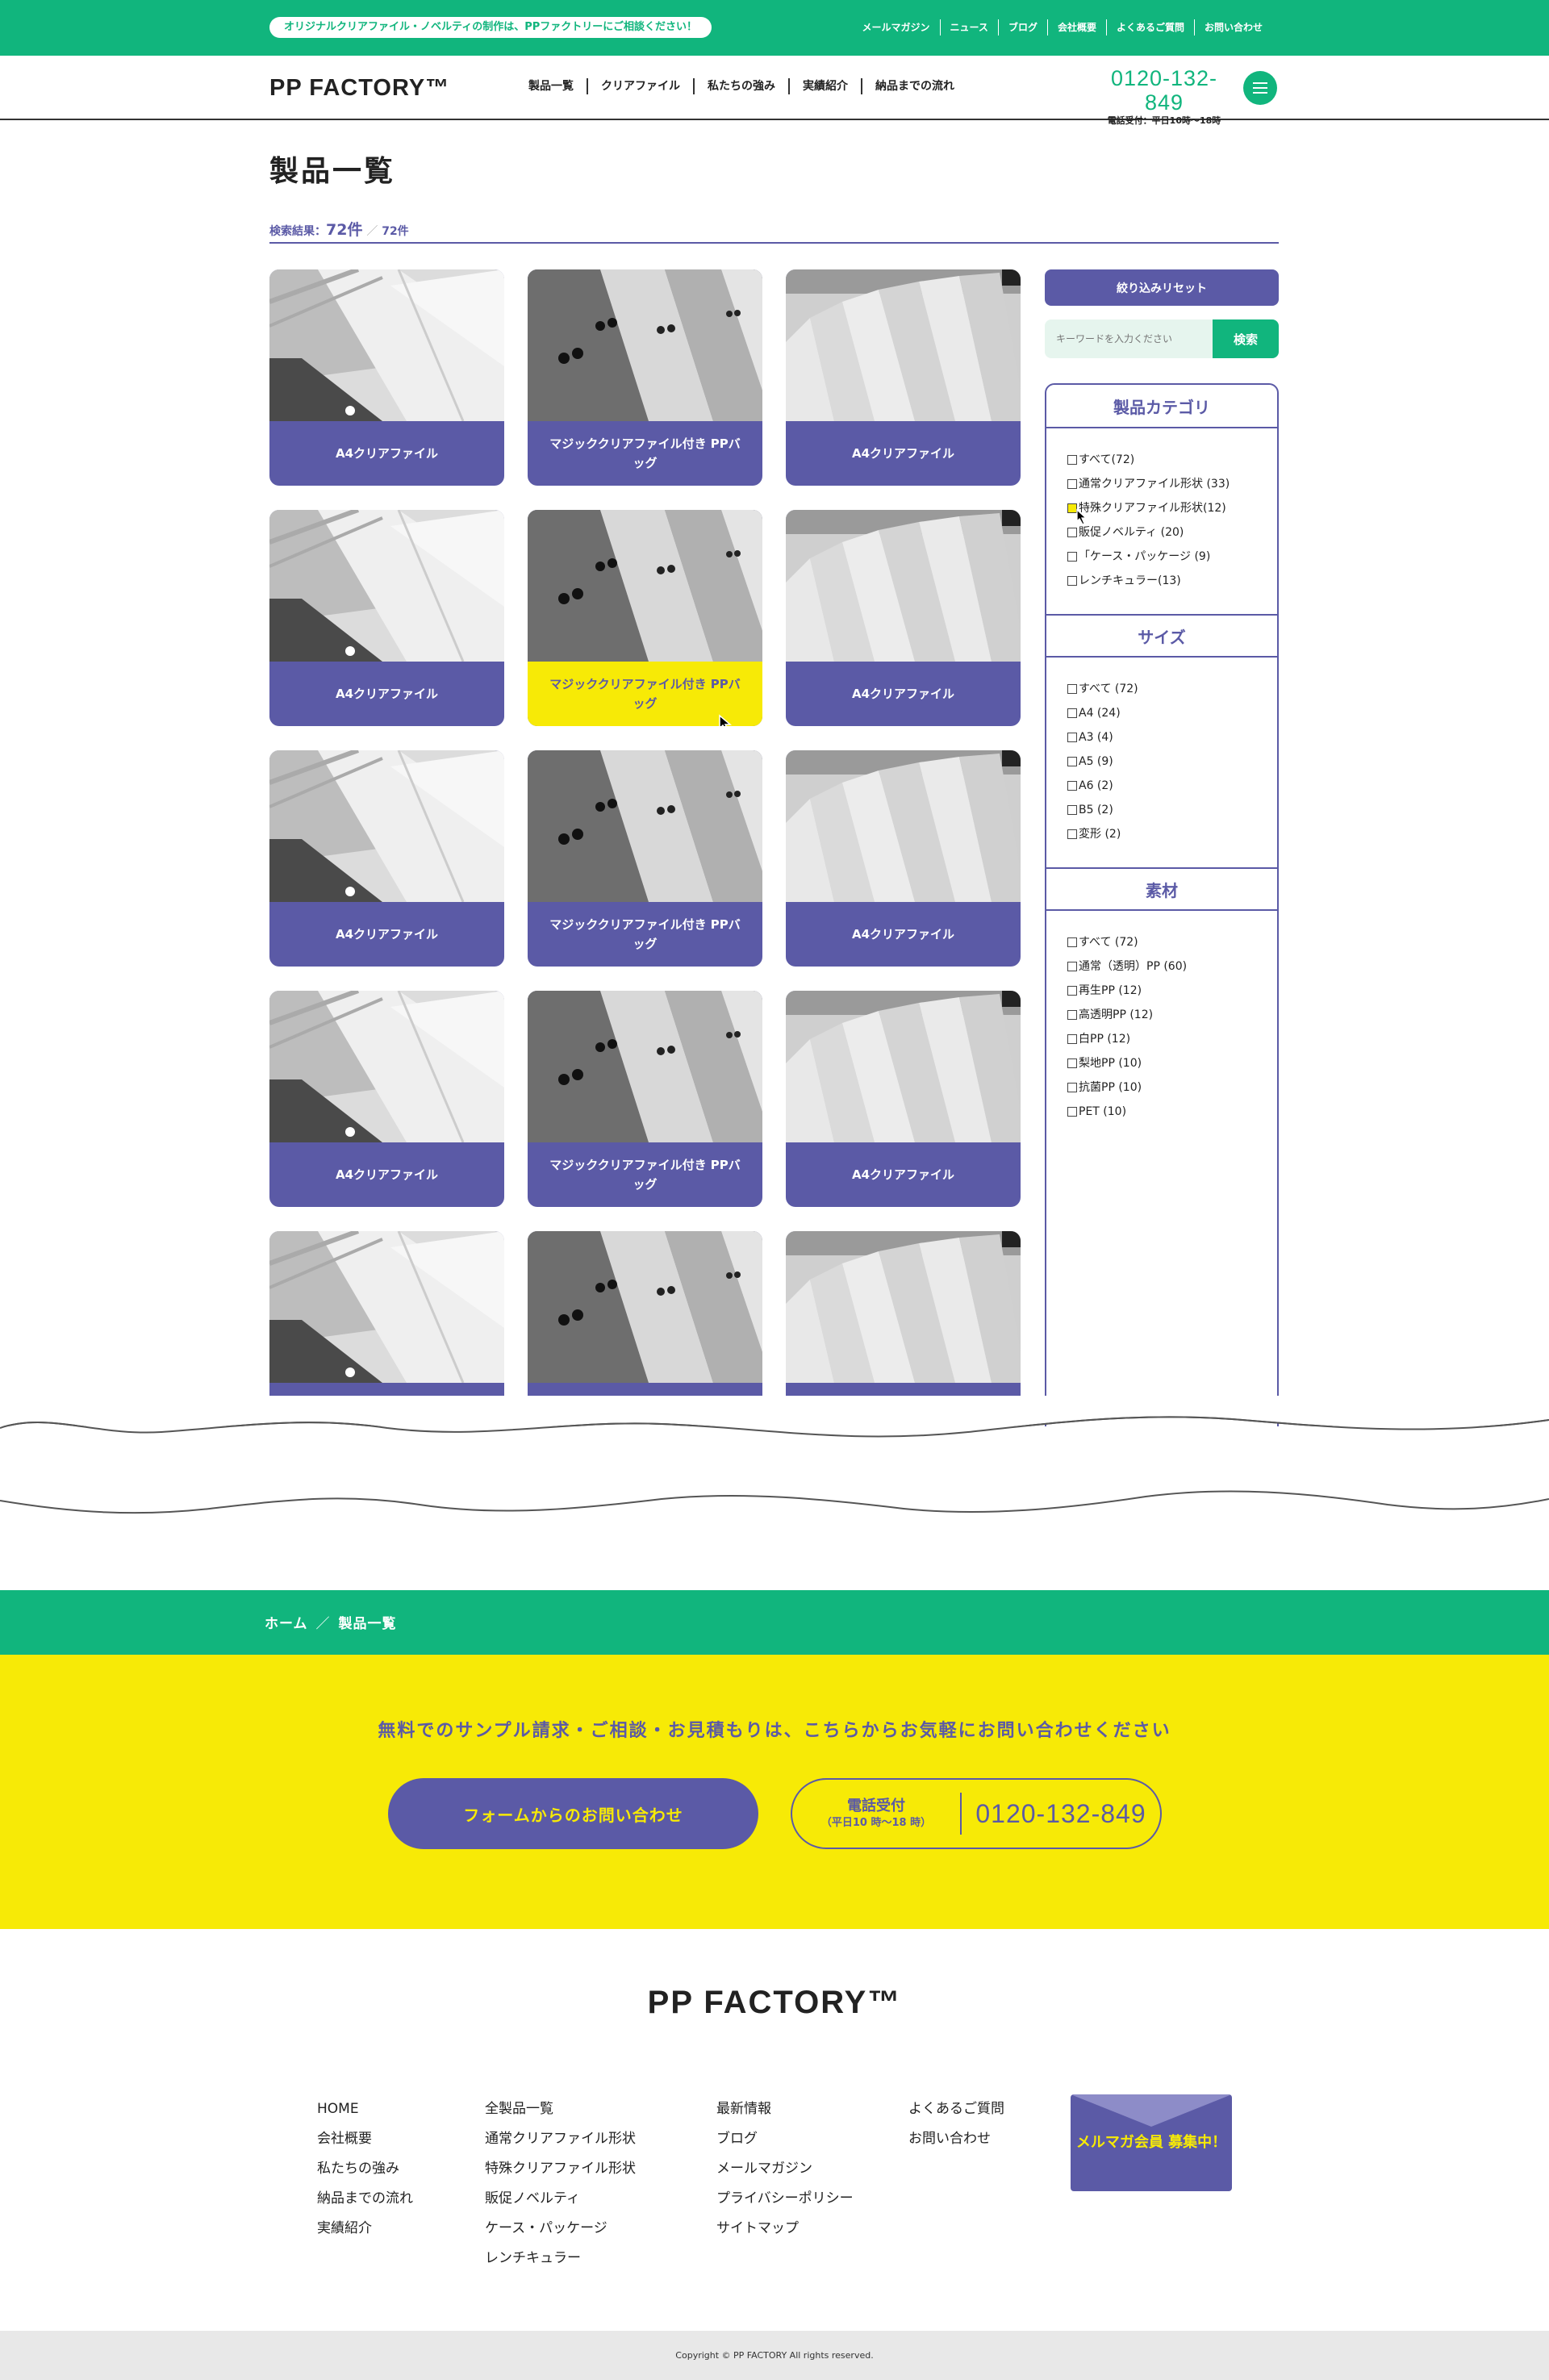 The height and width of the screenshot is (2380, 1549). What do you see at coordinates (1260, 88) in the screenshot?
I see `hamburger-icon` at bounding box center [1260, 88].